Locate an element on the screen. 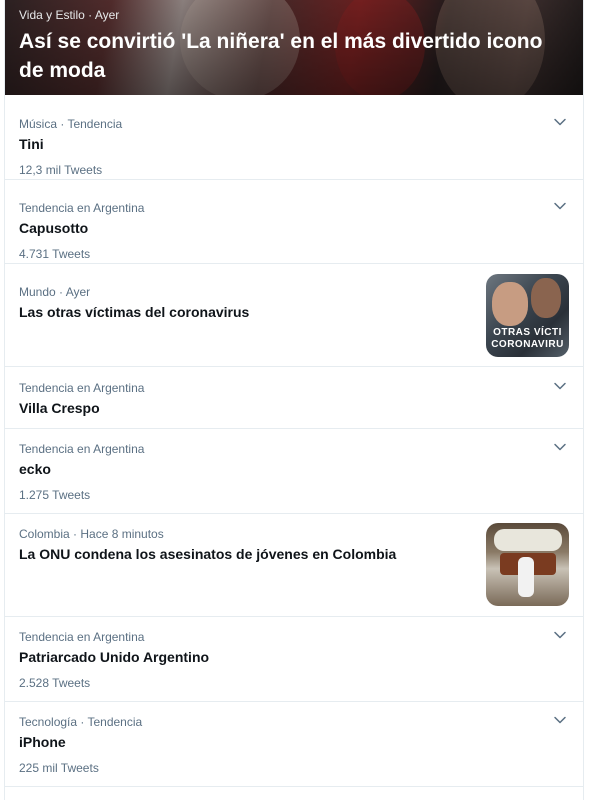  trend-tweet-count: 2.528 Tweets is located at coordinates (55, 683).